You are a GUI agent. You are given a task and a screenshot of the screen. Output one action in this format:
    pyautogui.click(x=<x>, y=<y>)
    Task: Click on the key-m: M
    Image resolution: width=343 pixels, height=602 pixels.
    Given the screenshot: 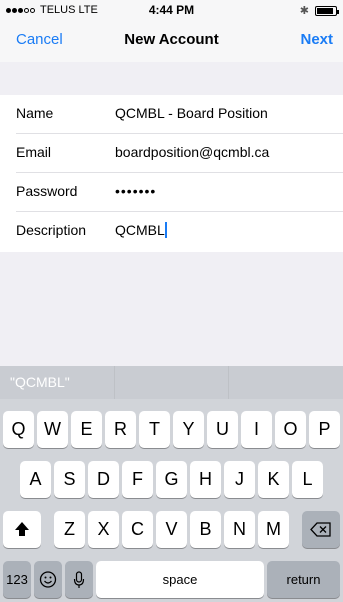 What is the action you would take?
    pyautogui.click(x=273, y=529)
    